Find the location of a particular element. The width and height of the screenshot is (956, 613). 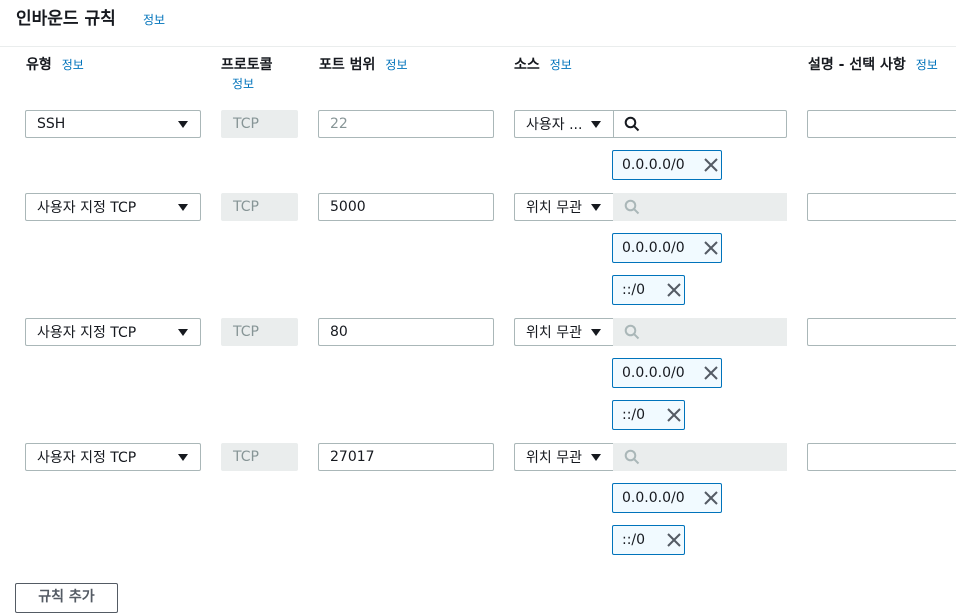

section-info-link: 정보 is located at coordinates (154, 19).